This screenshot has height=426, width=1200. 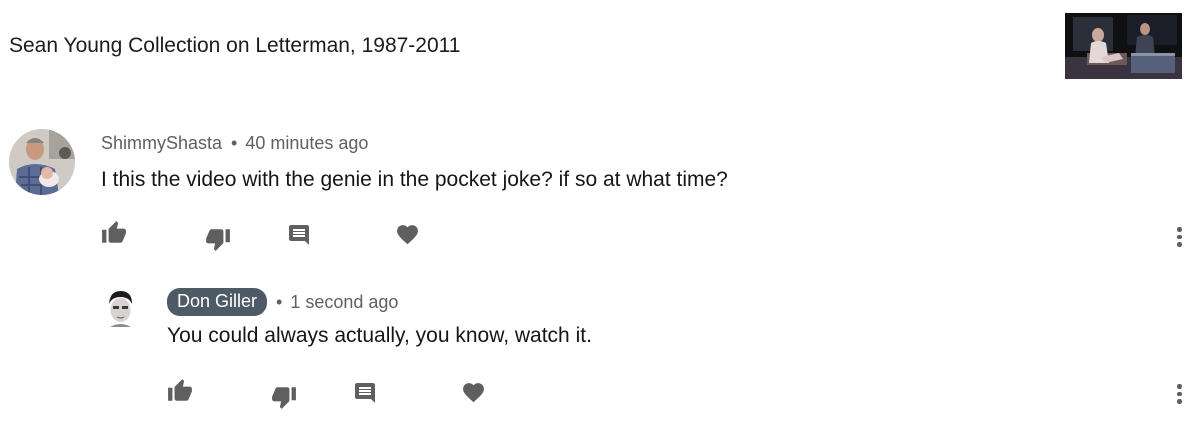 I want to click on comment-timestamp: 1 second ago, so click(x=344, y=301).